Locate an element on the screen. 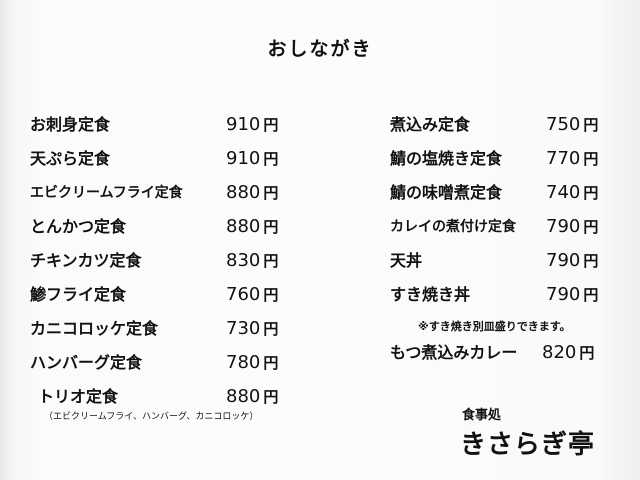 This screenshot has width=640, height=480. menu-item-sashimi: お刺身定食 910 円 is located at coordinates (165, 125).